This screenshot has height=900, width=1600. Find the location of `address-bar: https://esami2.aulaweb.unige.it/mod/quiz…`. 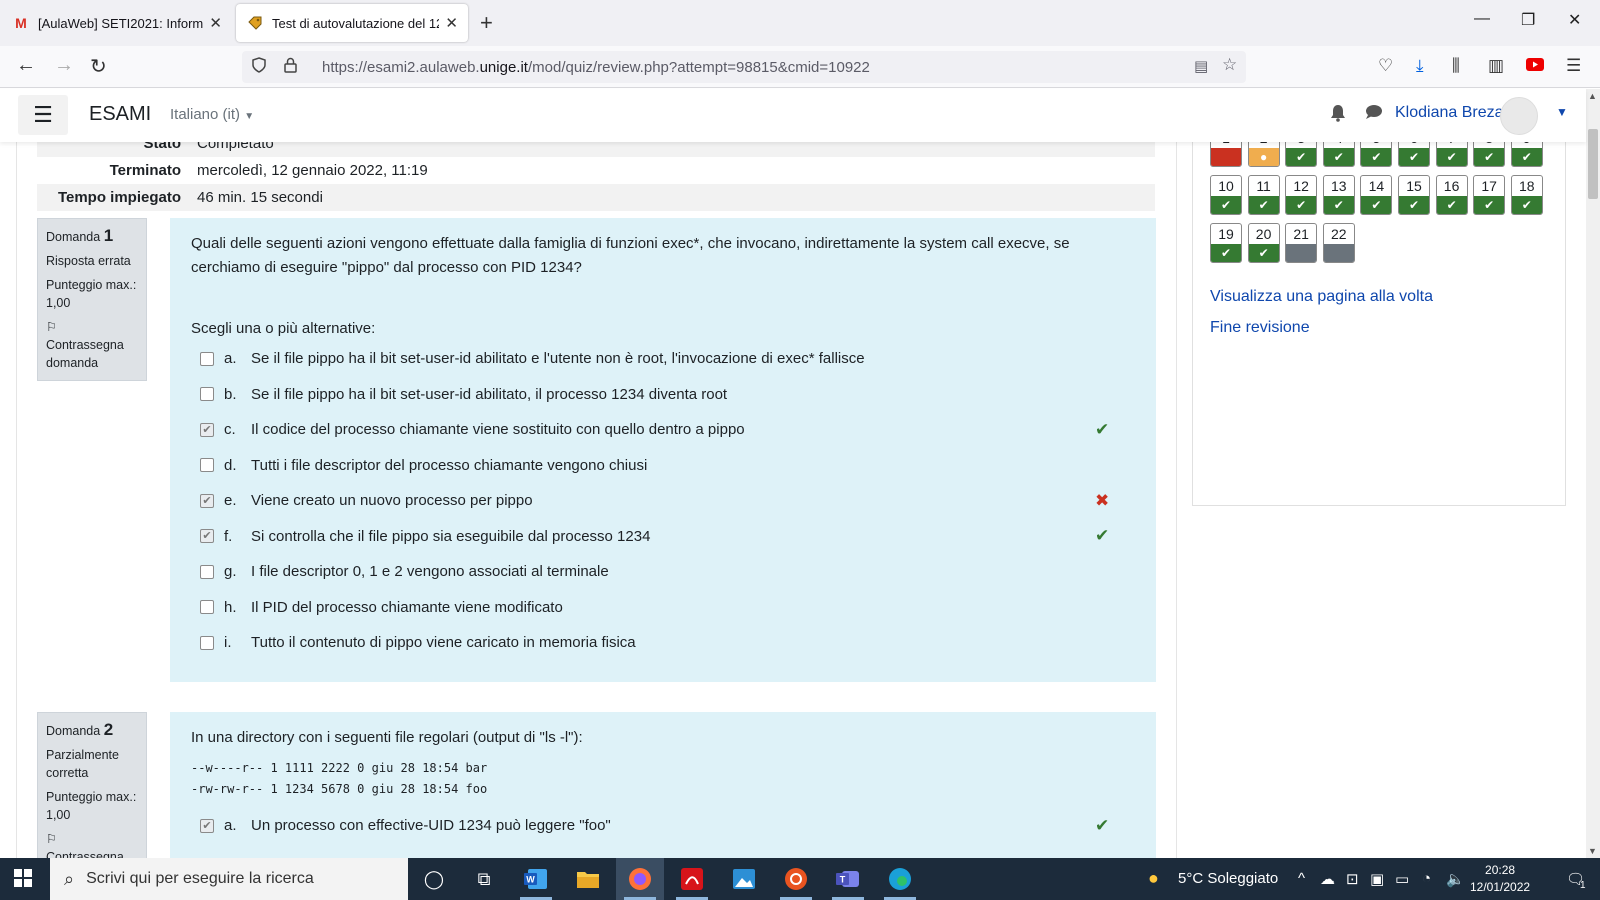

address-bar: https://esami2.aulaweb.unige.it/mod/quiz… is located at coordinates (744, 67).